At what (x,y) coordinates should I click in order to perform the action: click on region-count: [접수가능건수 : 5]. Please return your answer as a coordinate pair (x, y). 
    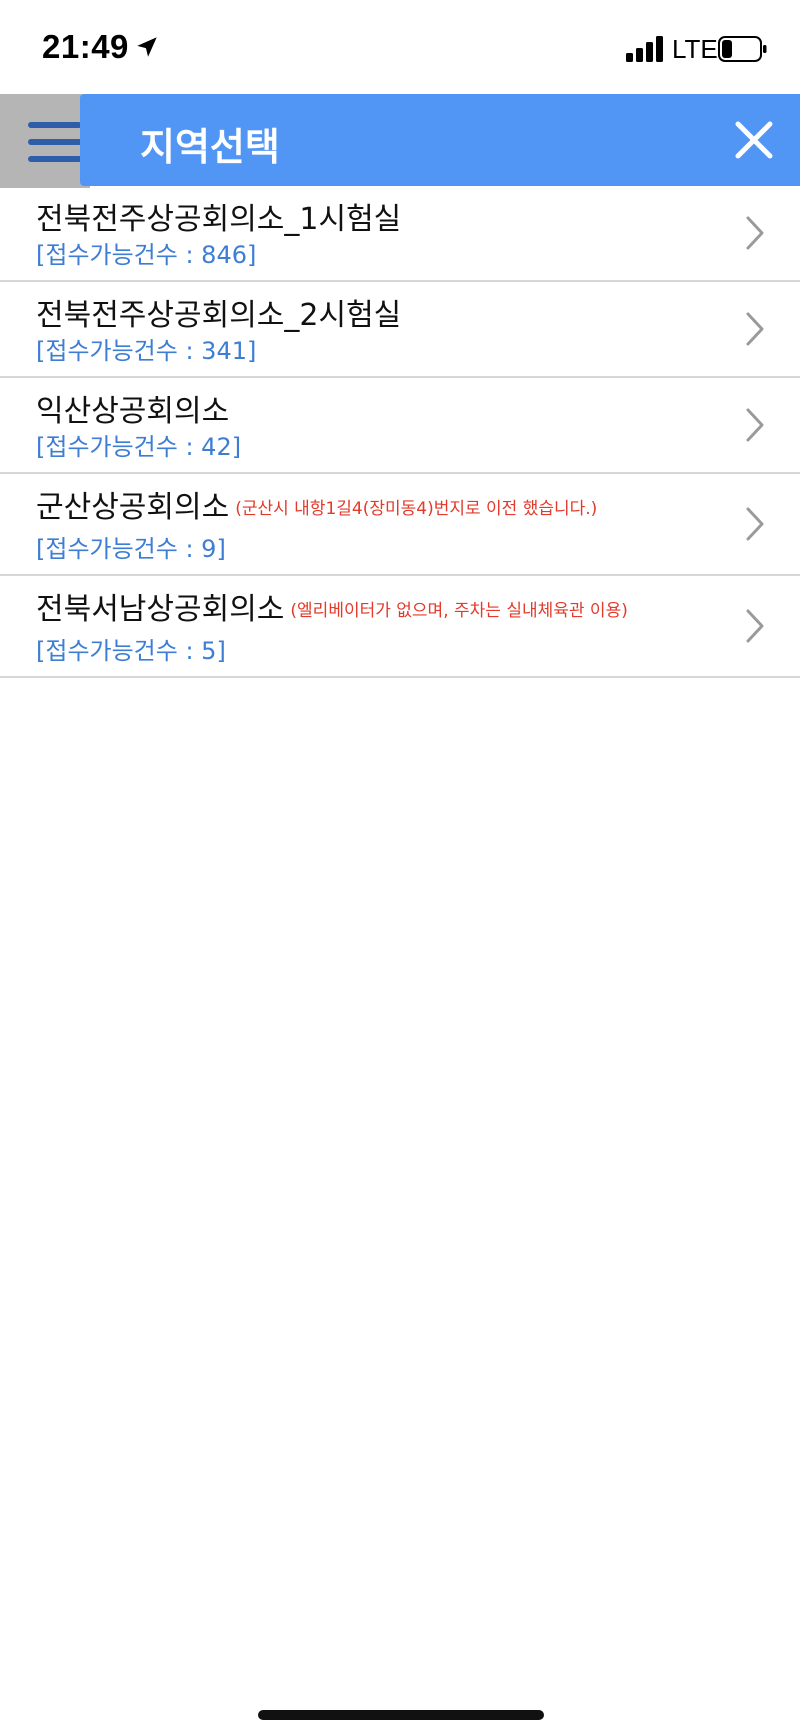
    Looking at the image, I should click on (131, 651).